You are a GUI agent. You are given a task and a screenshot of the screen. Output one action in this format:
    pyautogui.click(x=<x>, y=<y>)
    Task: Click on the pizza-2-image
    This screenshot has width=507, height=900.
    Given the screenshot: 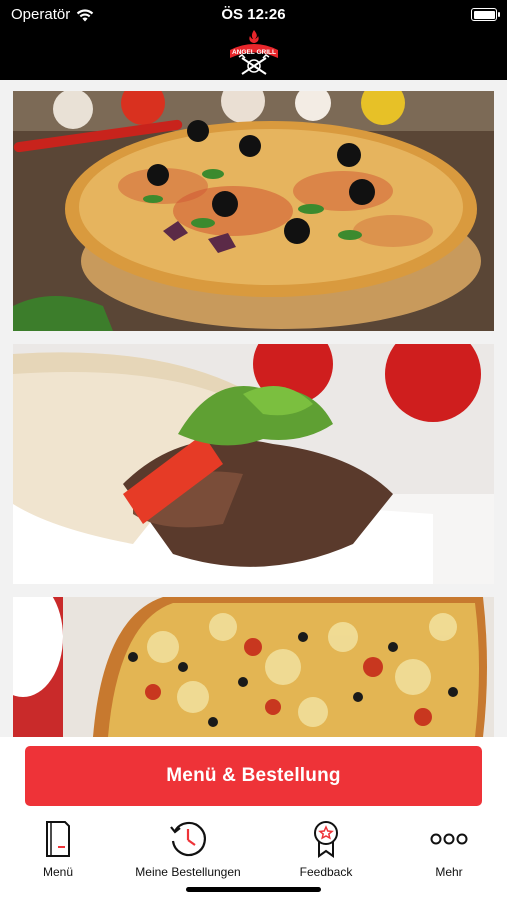 What is the action you would take?
    pyautogui.click(x=253, y=667)
    